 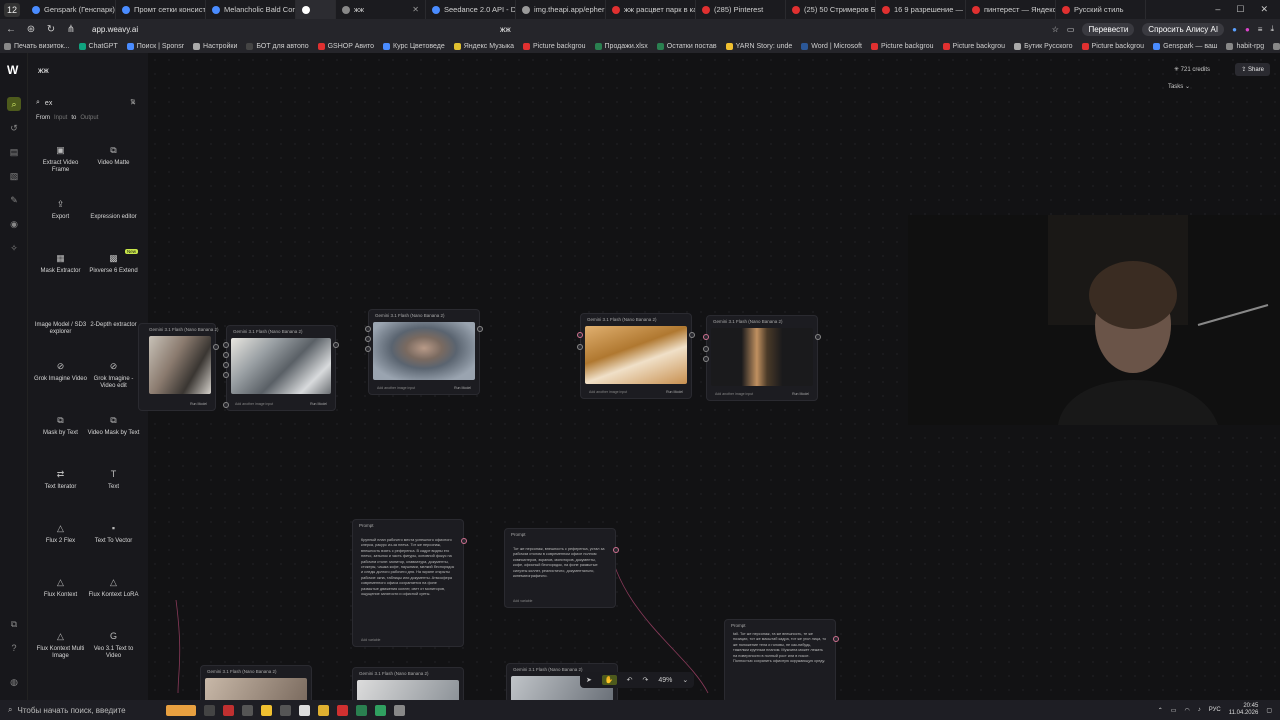 I want to click on maximize-icon: ☐, so click(x=1240, y=9).